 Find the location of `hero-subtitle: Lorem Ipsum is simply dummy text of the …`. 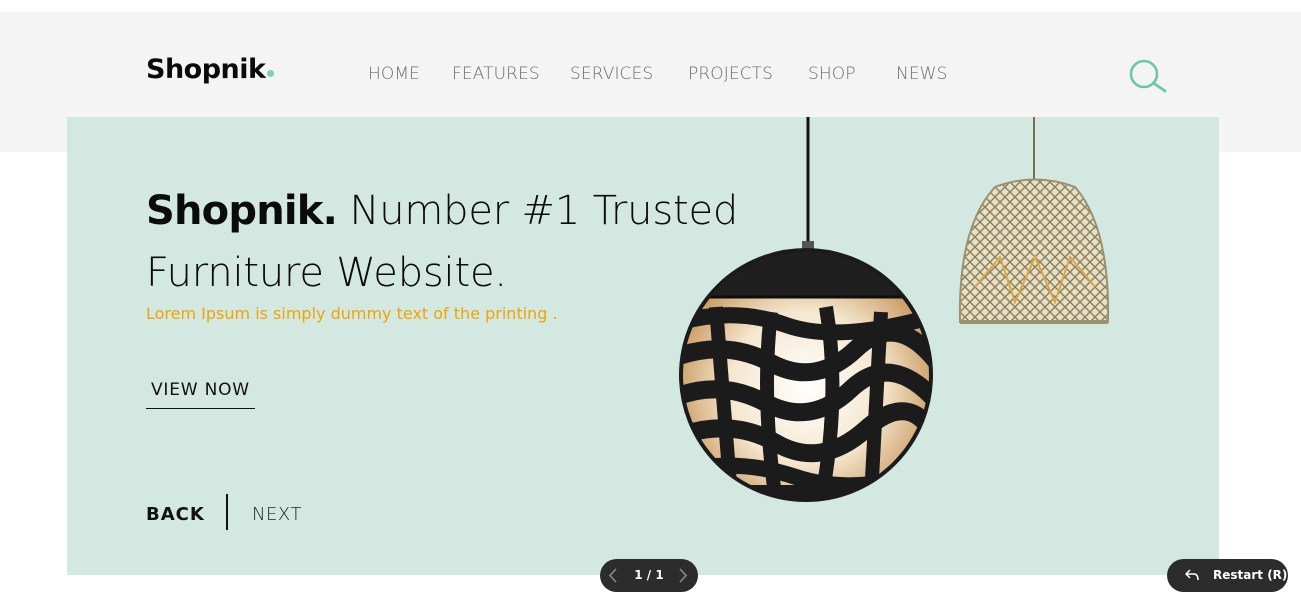

hero-subtitle: Lorem Ipsum is simply dummy text of the … is located at coordinates (352, 313).